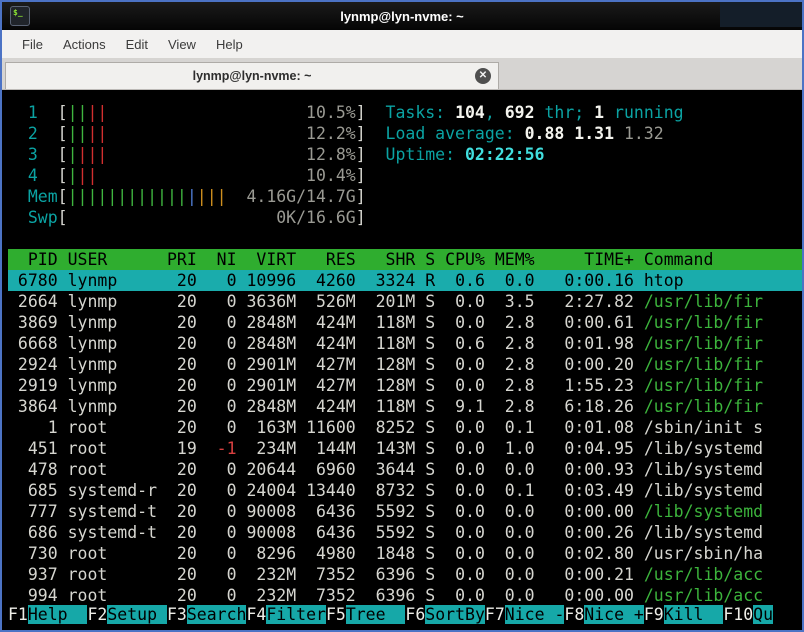 Image resolution: width=804 pixels, height=632 pixels. What do you see at coordinates (679, 259) in the screenshot?
I see `column-header-command: Command` at bounding box center [679, 259].